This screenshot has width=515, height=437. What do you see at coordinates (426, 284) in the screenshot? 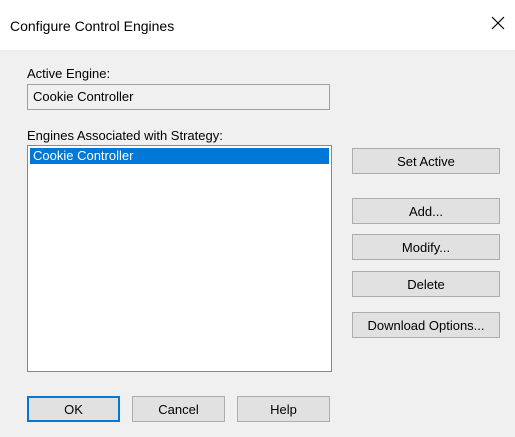
I see `delete-button: Delete` at bounding box center [426, 284].